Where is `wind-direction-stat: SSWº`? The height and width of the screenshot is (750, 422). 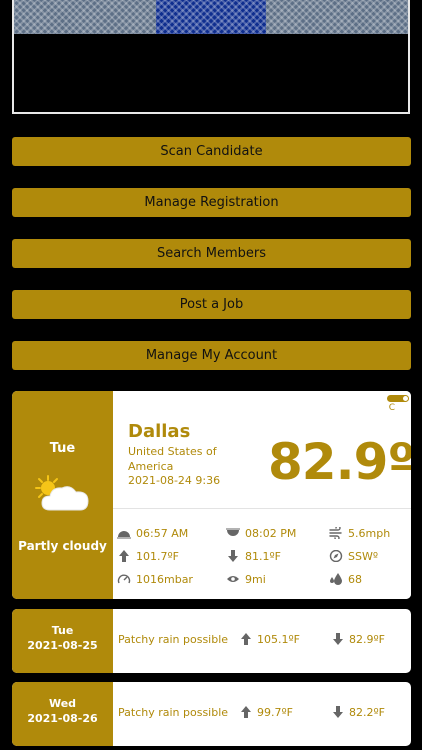 wind-direction-stat: SSWº is located at coordinates (353, 556).